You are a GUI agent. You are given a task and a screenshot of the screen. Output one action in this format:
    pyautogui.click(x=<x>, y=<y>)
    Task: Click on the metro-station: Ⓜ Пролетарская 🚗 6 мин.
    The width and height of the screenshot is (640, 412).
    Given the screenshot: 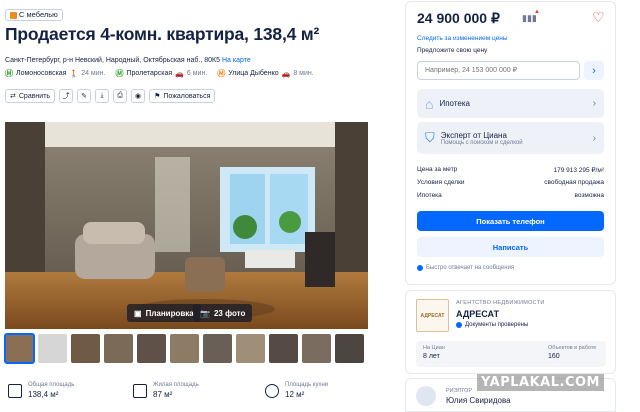 What is the action you would take?
    pyautogui.click(x=161, y=73)
    